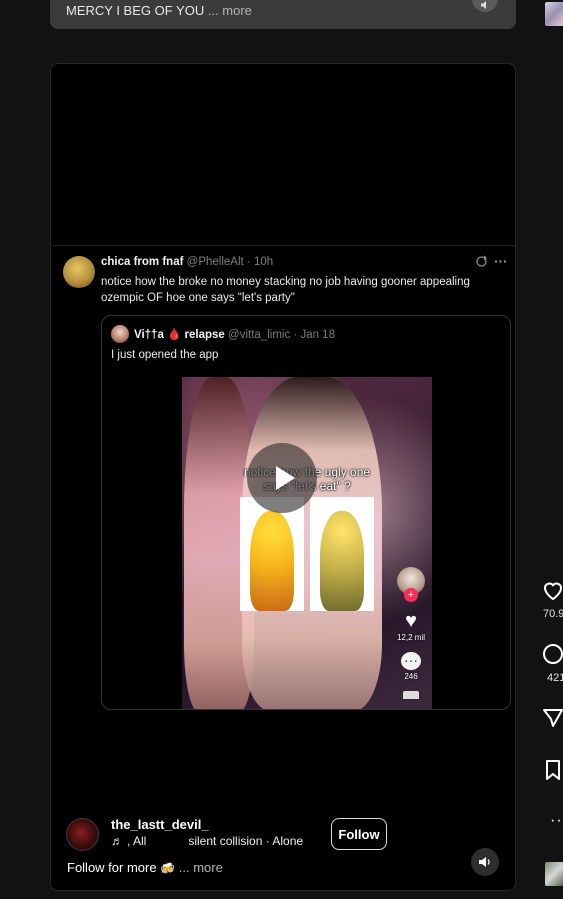 Image resolution: width=563 pixels, height=899 pixels. I want to click on author-username: the_lastt_devil_, so click(160, 824).